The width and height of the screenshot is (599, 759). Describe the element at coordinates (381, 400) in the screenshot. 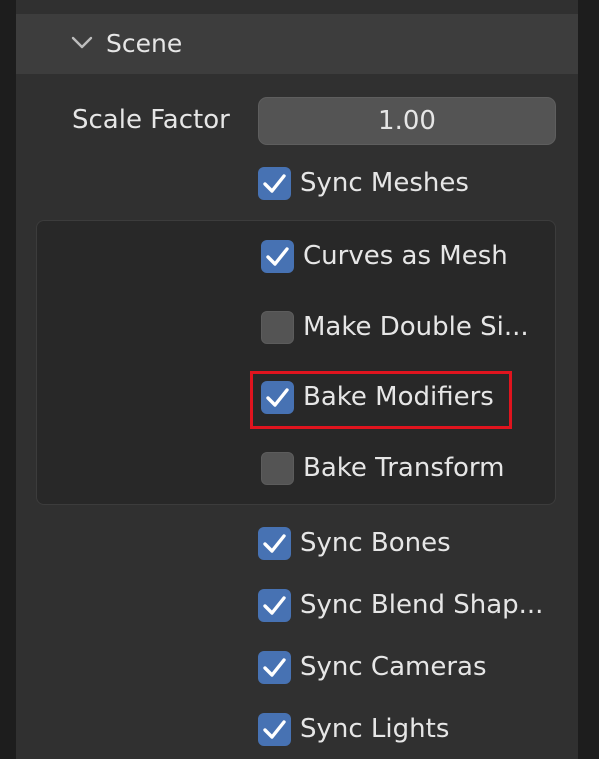

I see `highlight-box` at that location.